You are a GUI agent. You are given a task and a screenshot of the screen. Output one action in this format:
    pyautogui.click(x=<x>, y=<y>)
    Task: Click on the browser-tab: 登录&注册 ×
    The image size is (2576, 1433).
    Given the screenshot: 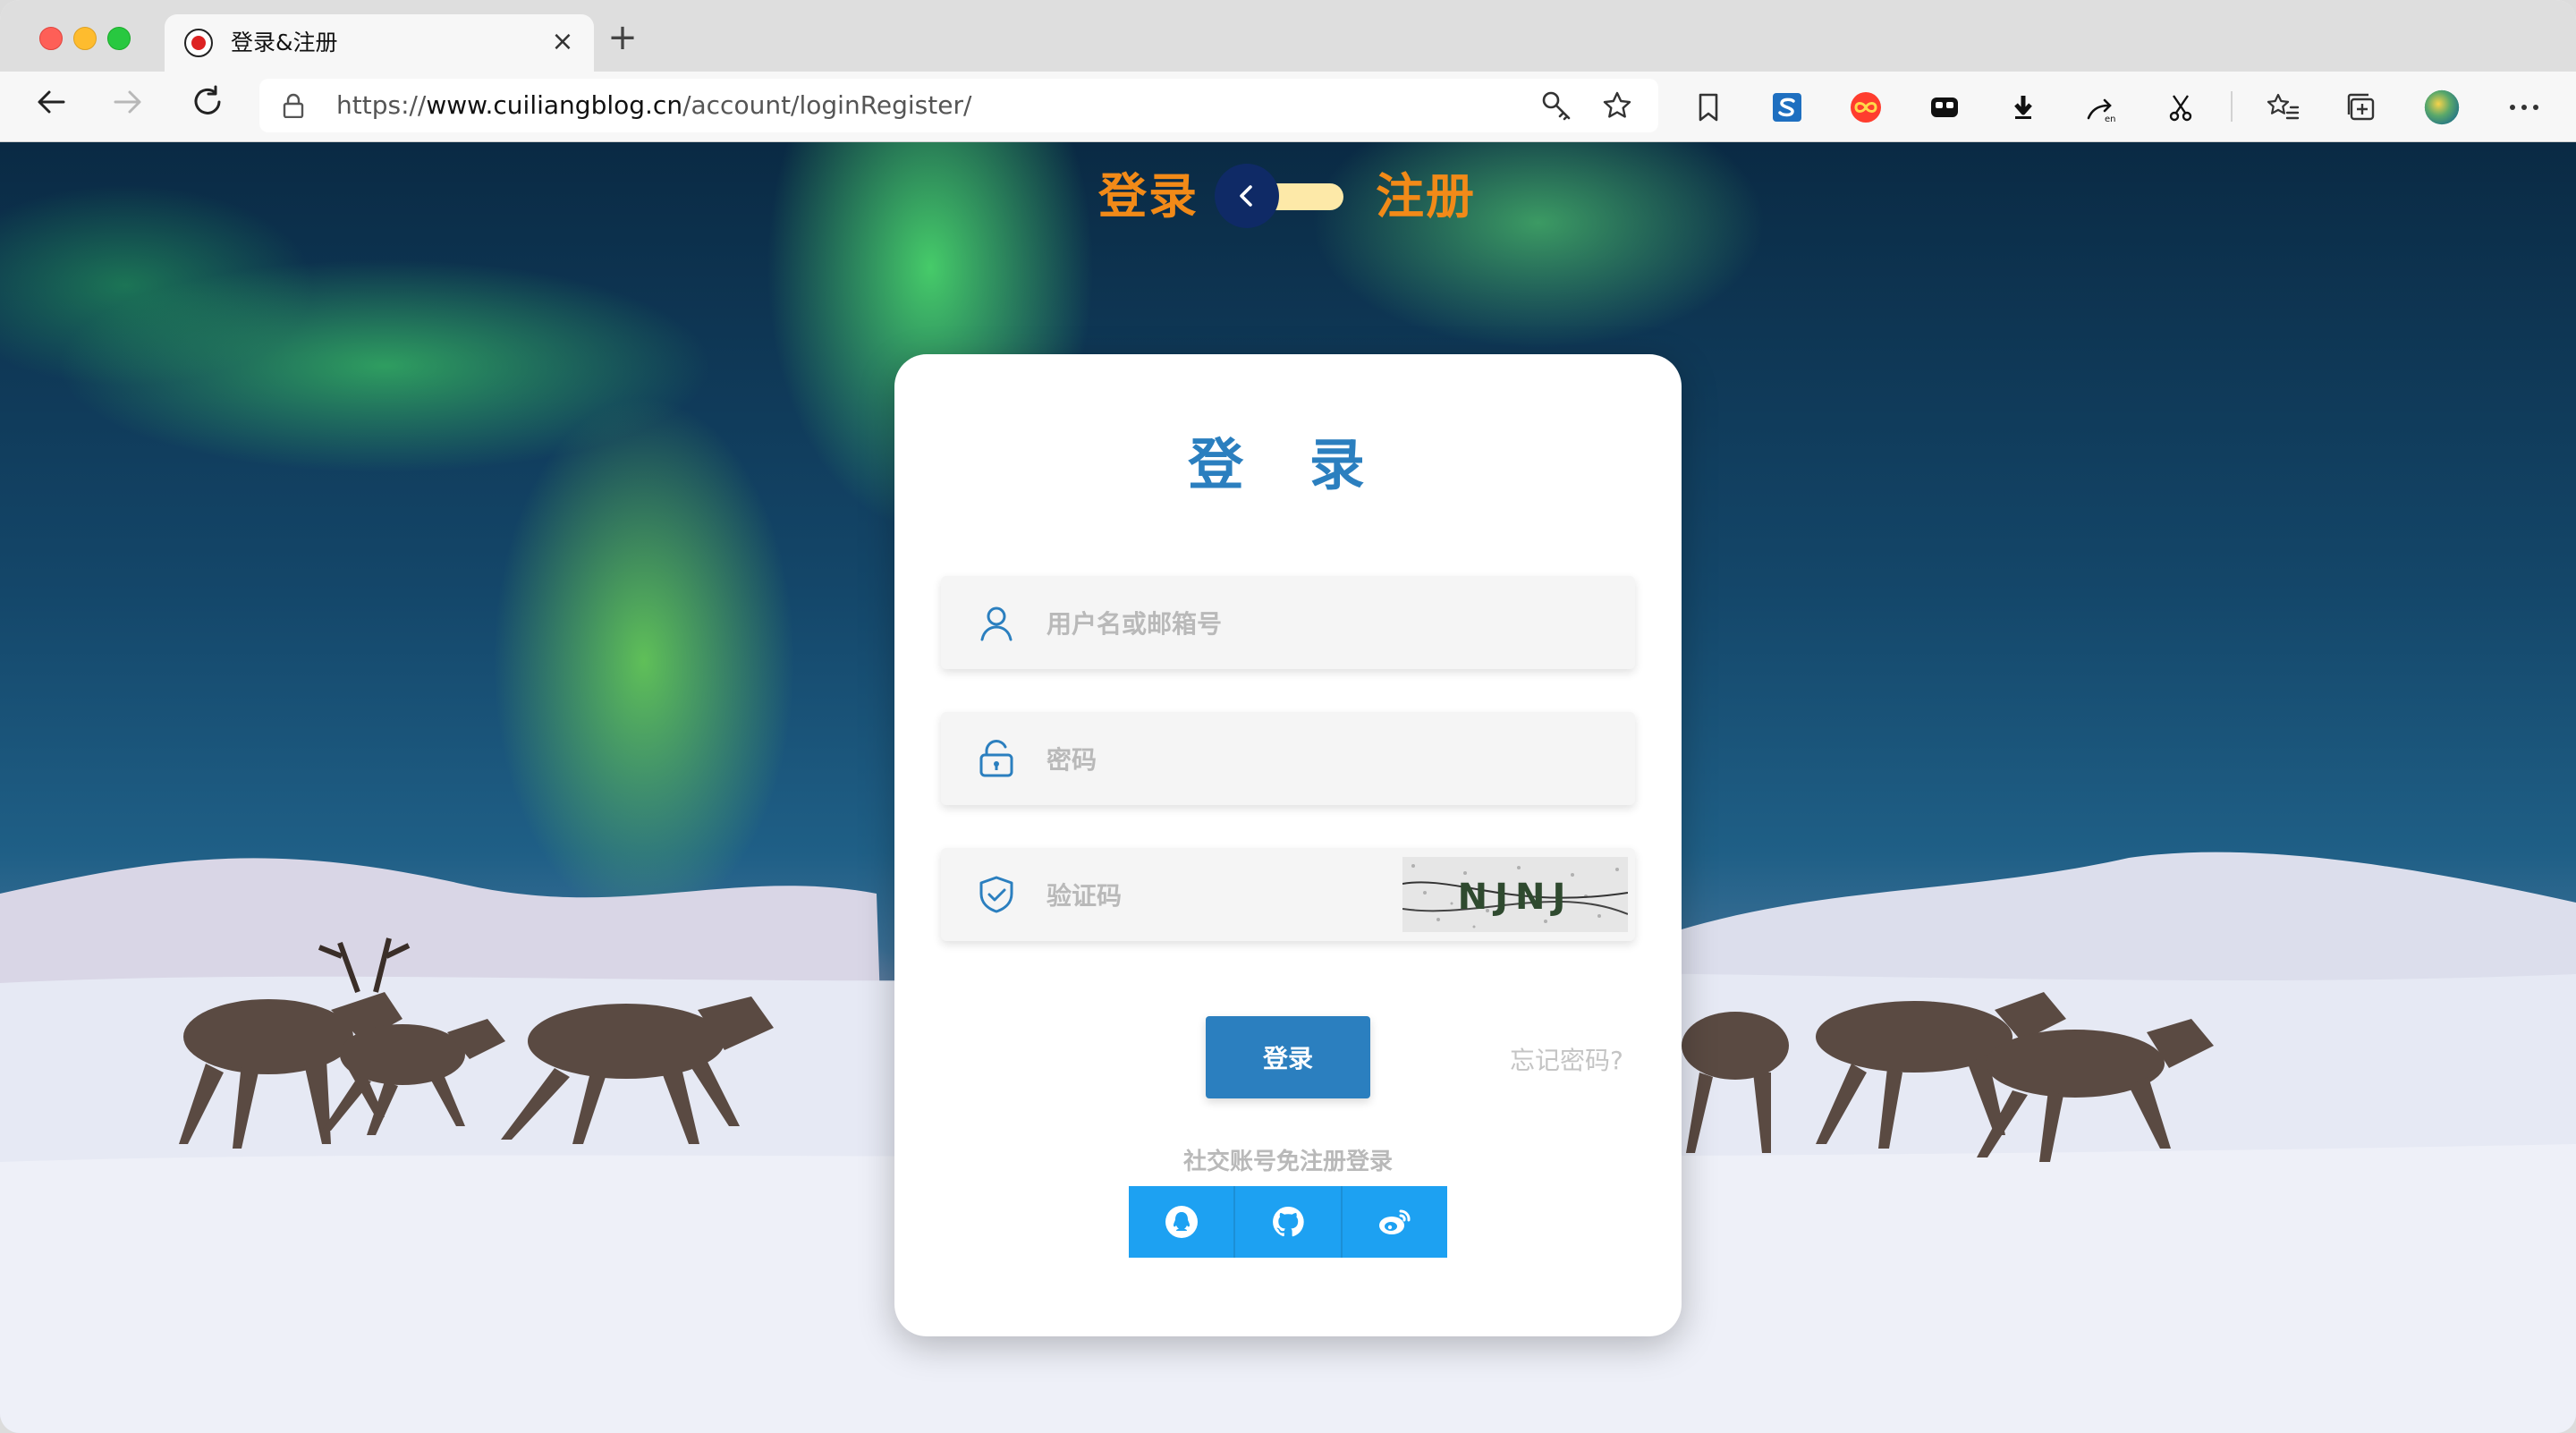 What is the action you would take?
    pyautogui.click(x=379, y=43)
    